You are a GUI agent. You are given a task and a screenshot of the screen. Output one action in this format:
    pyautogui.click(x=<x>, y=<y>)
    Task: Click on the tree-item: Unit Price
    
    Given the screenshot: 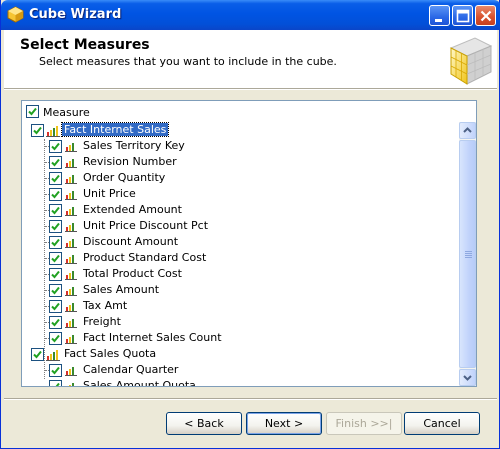 What is the action you would take?
    pyautogui.click(x=242, y=194)
    